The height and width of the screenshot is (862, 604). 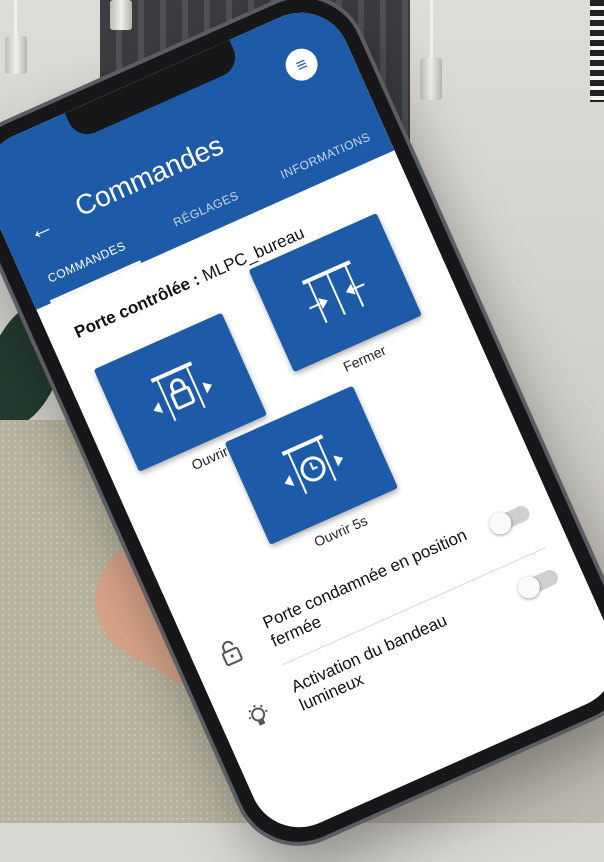 I want to click on menu-list-icon: ≡, so click(x=301, y=64).